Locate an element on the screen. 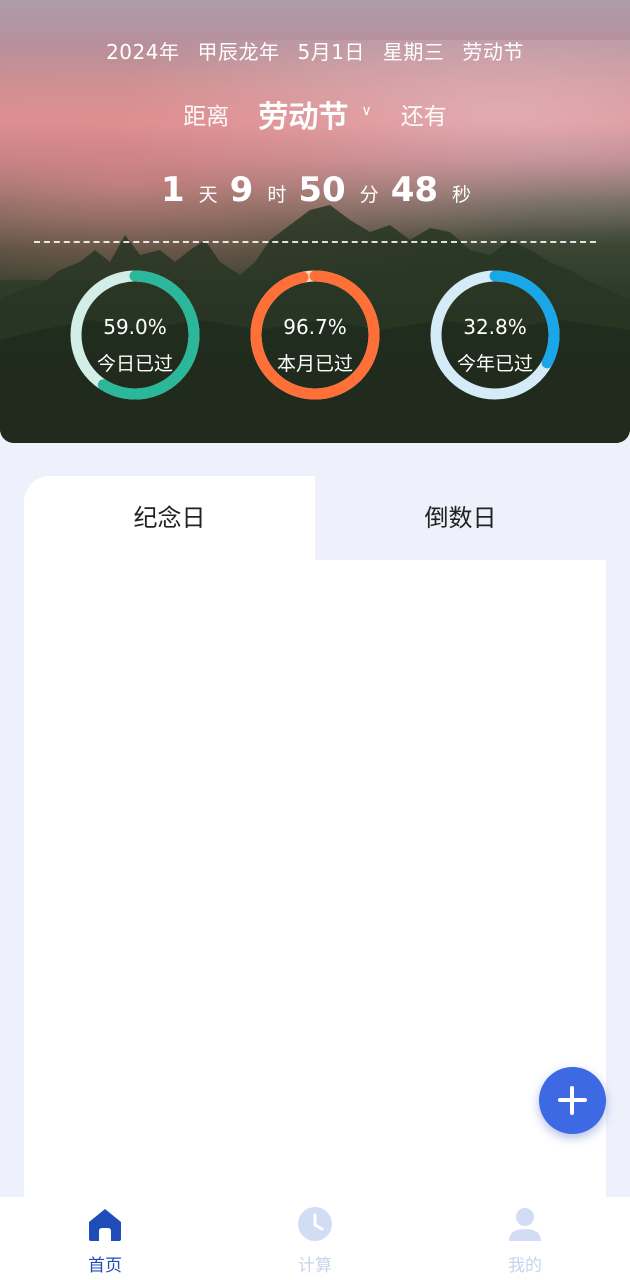 This screenshot has height=1280, width=630. add-event-button is located at coordinates (572, 1100).